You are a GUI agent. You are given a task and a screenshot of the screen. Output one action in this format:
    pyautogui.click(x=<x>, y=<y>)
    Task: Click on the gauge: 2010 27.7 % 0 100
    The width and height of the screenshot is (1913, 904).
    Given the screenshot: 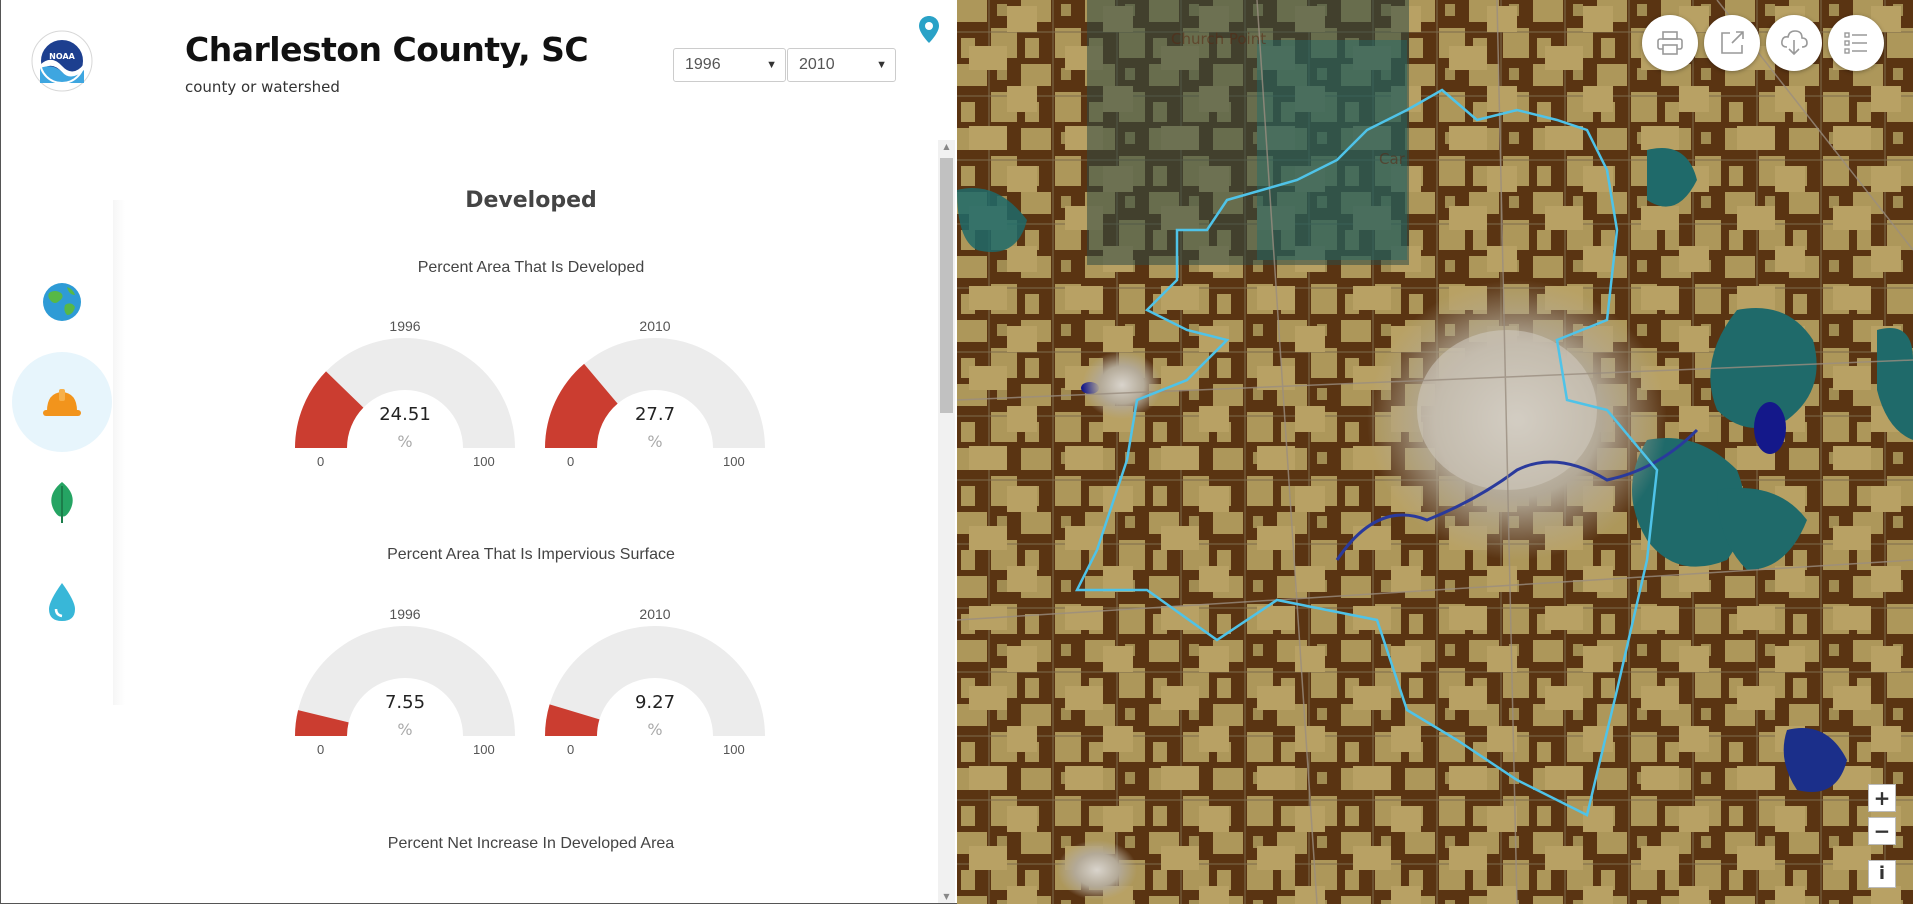 What is the action you would take?
    pyautogui.click(x=655, y=393)
    